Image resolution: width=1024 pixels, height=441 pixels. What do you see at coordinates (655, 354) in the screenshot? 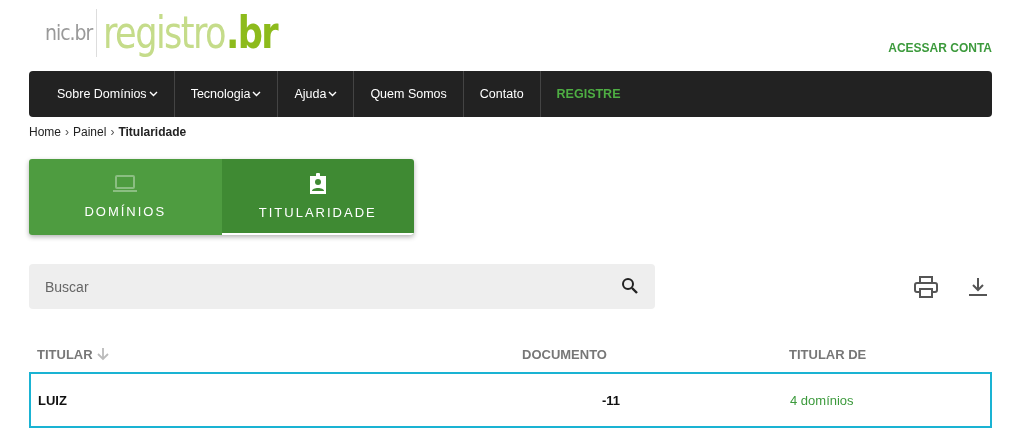
I see `column-header: DOCUMENTO` at bounding box center [655, 354].